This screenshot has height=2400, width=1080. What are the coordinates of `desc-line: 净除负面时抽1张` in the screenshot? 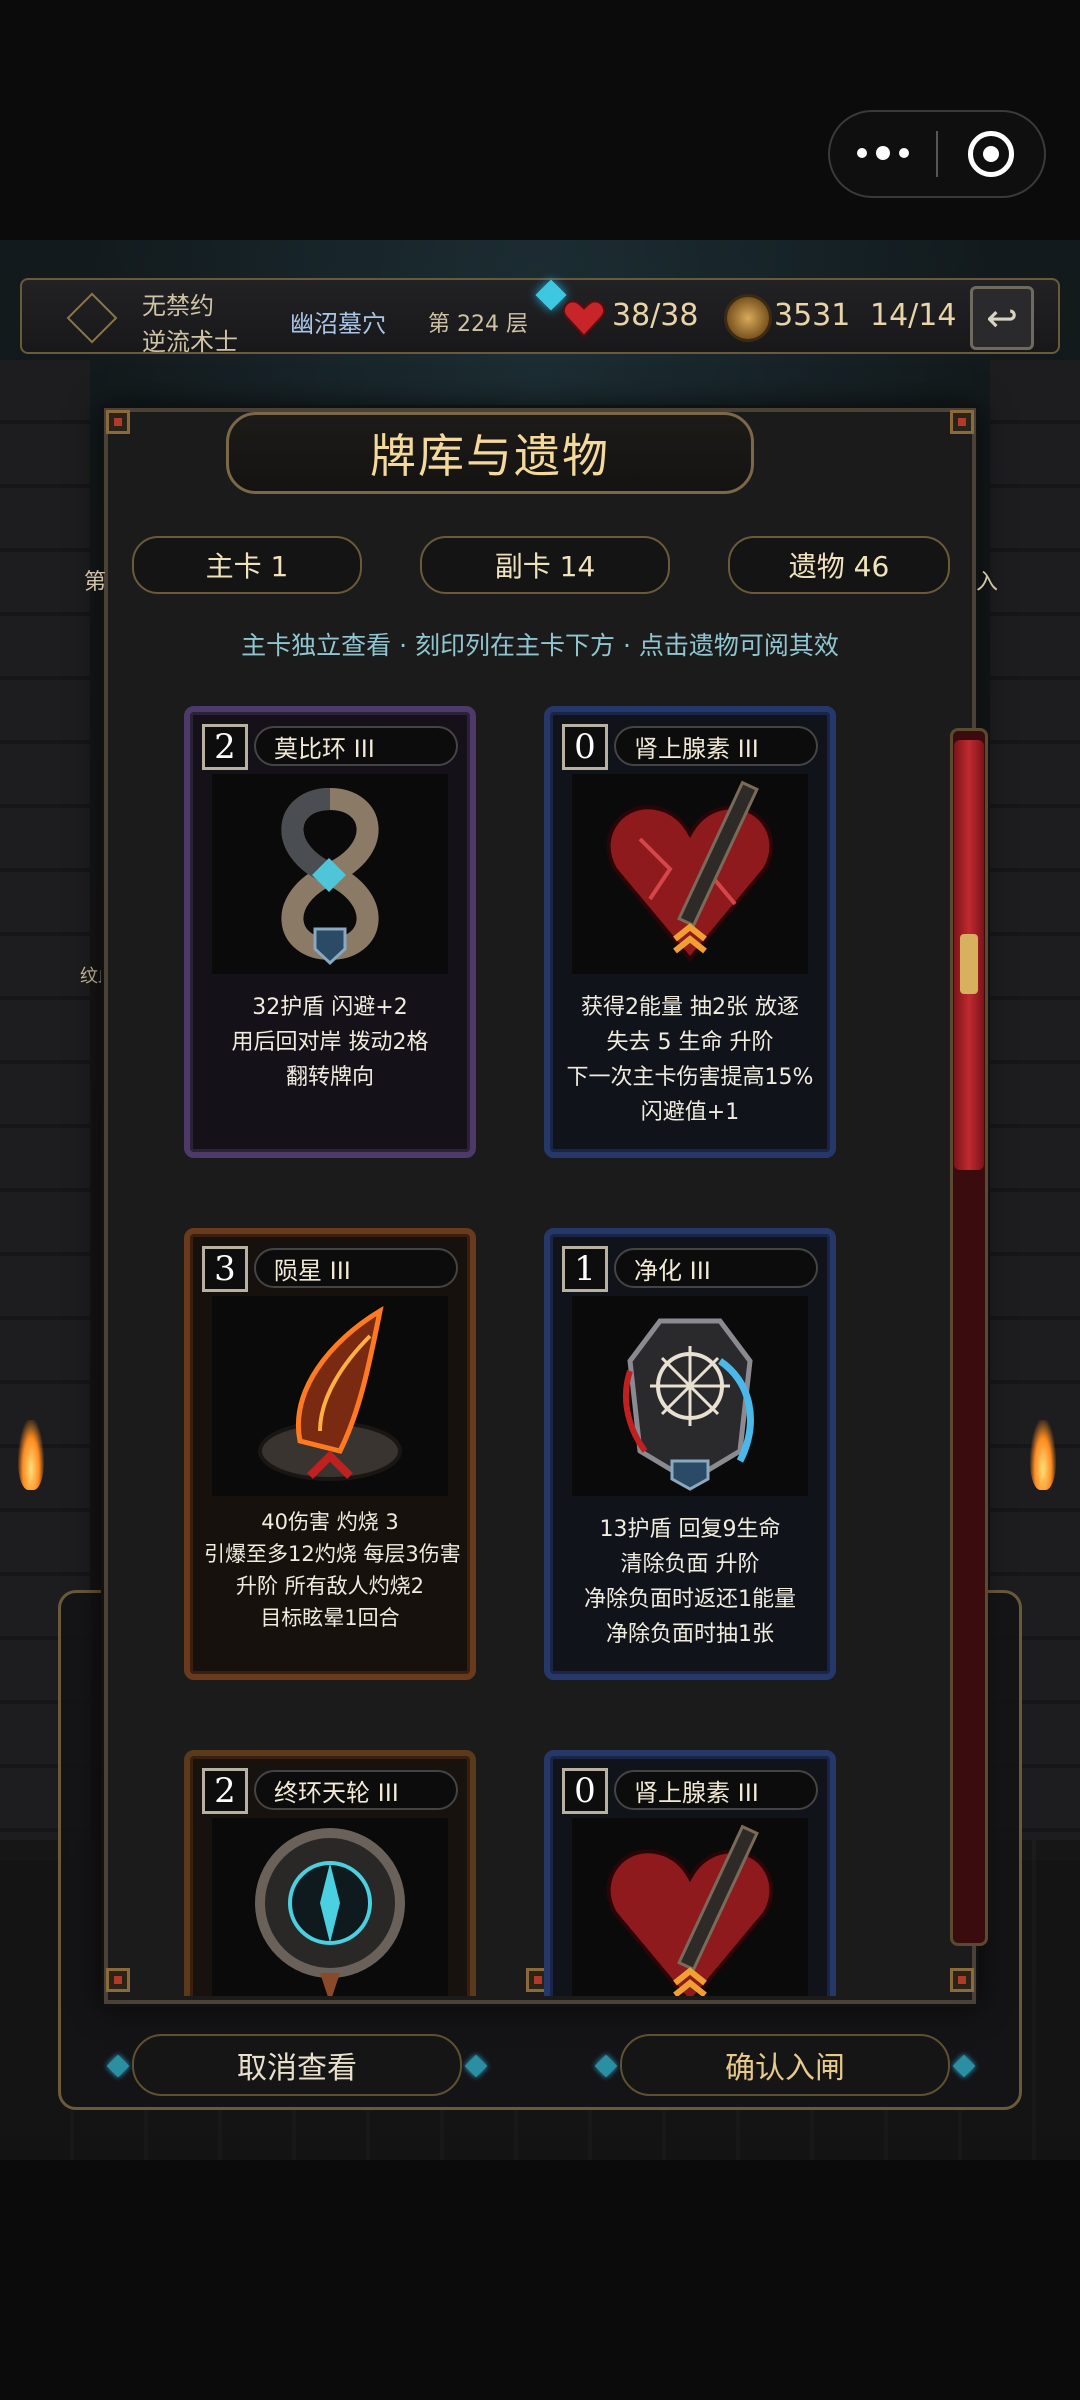 It's located at (690, 1634).